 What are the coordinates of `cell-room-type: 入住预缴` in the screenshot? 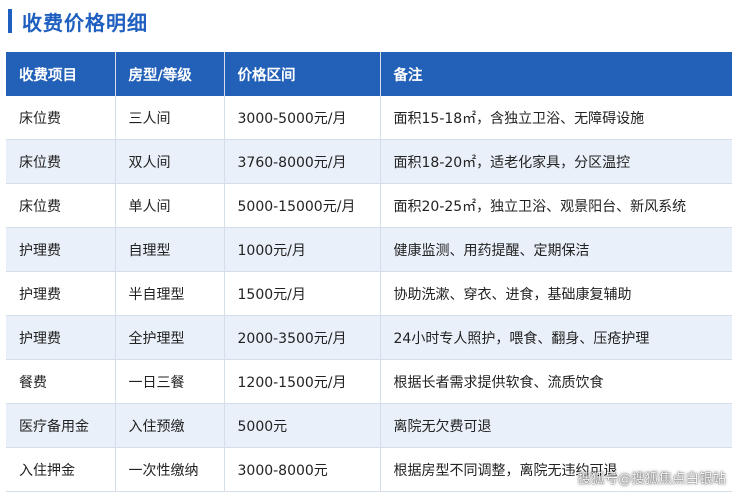 It's located at (170, 425).